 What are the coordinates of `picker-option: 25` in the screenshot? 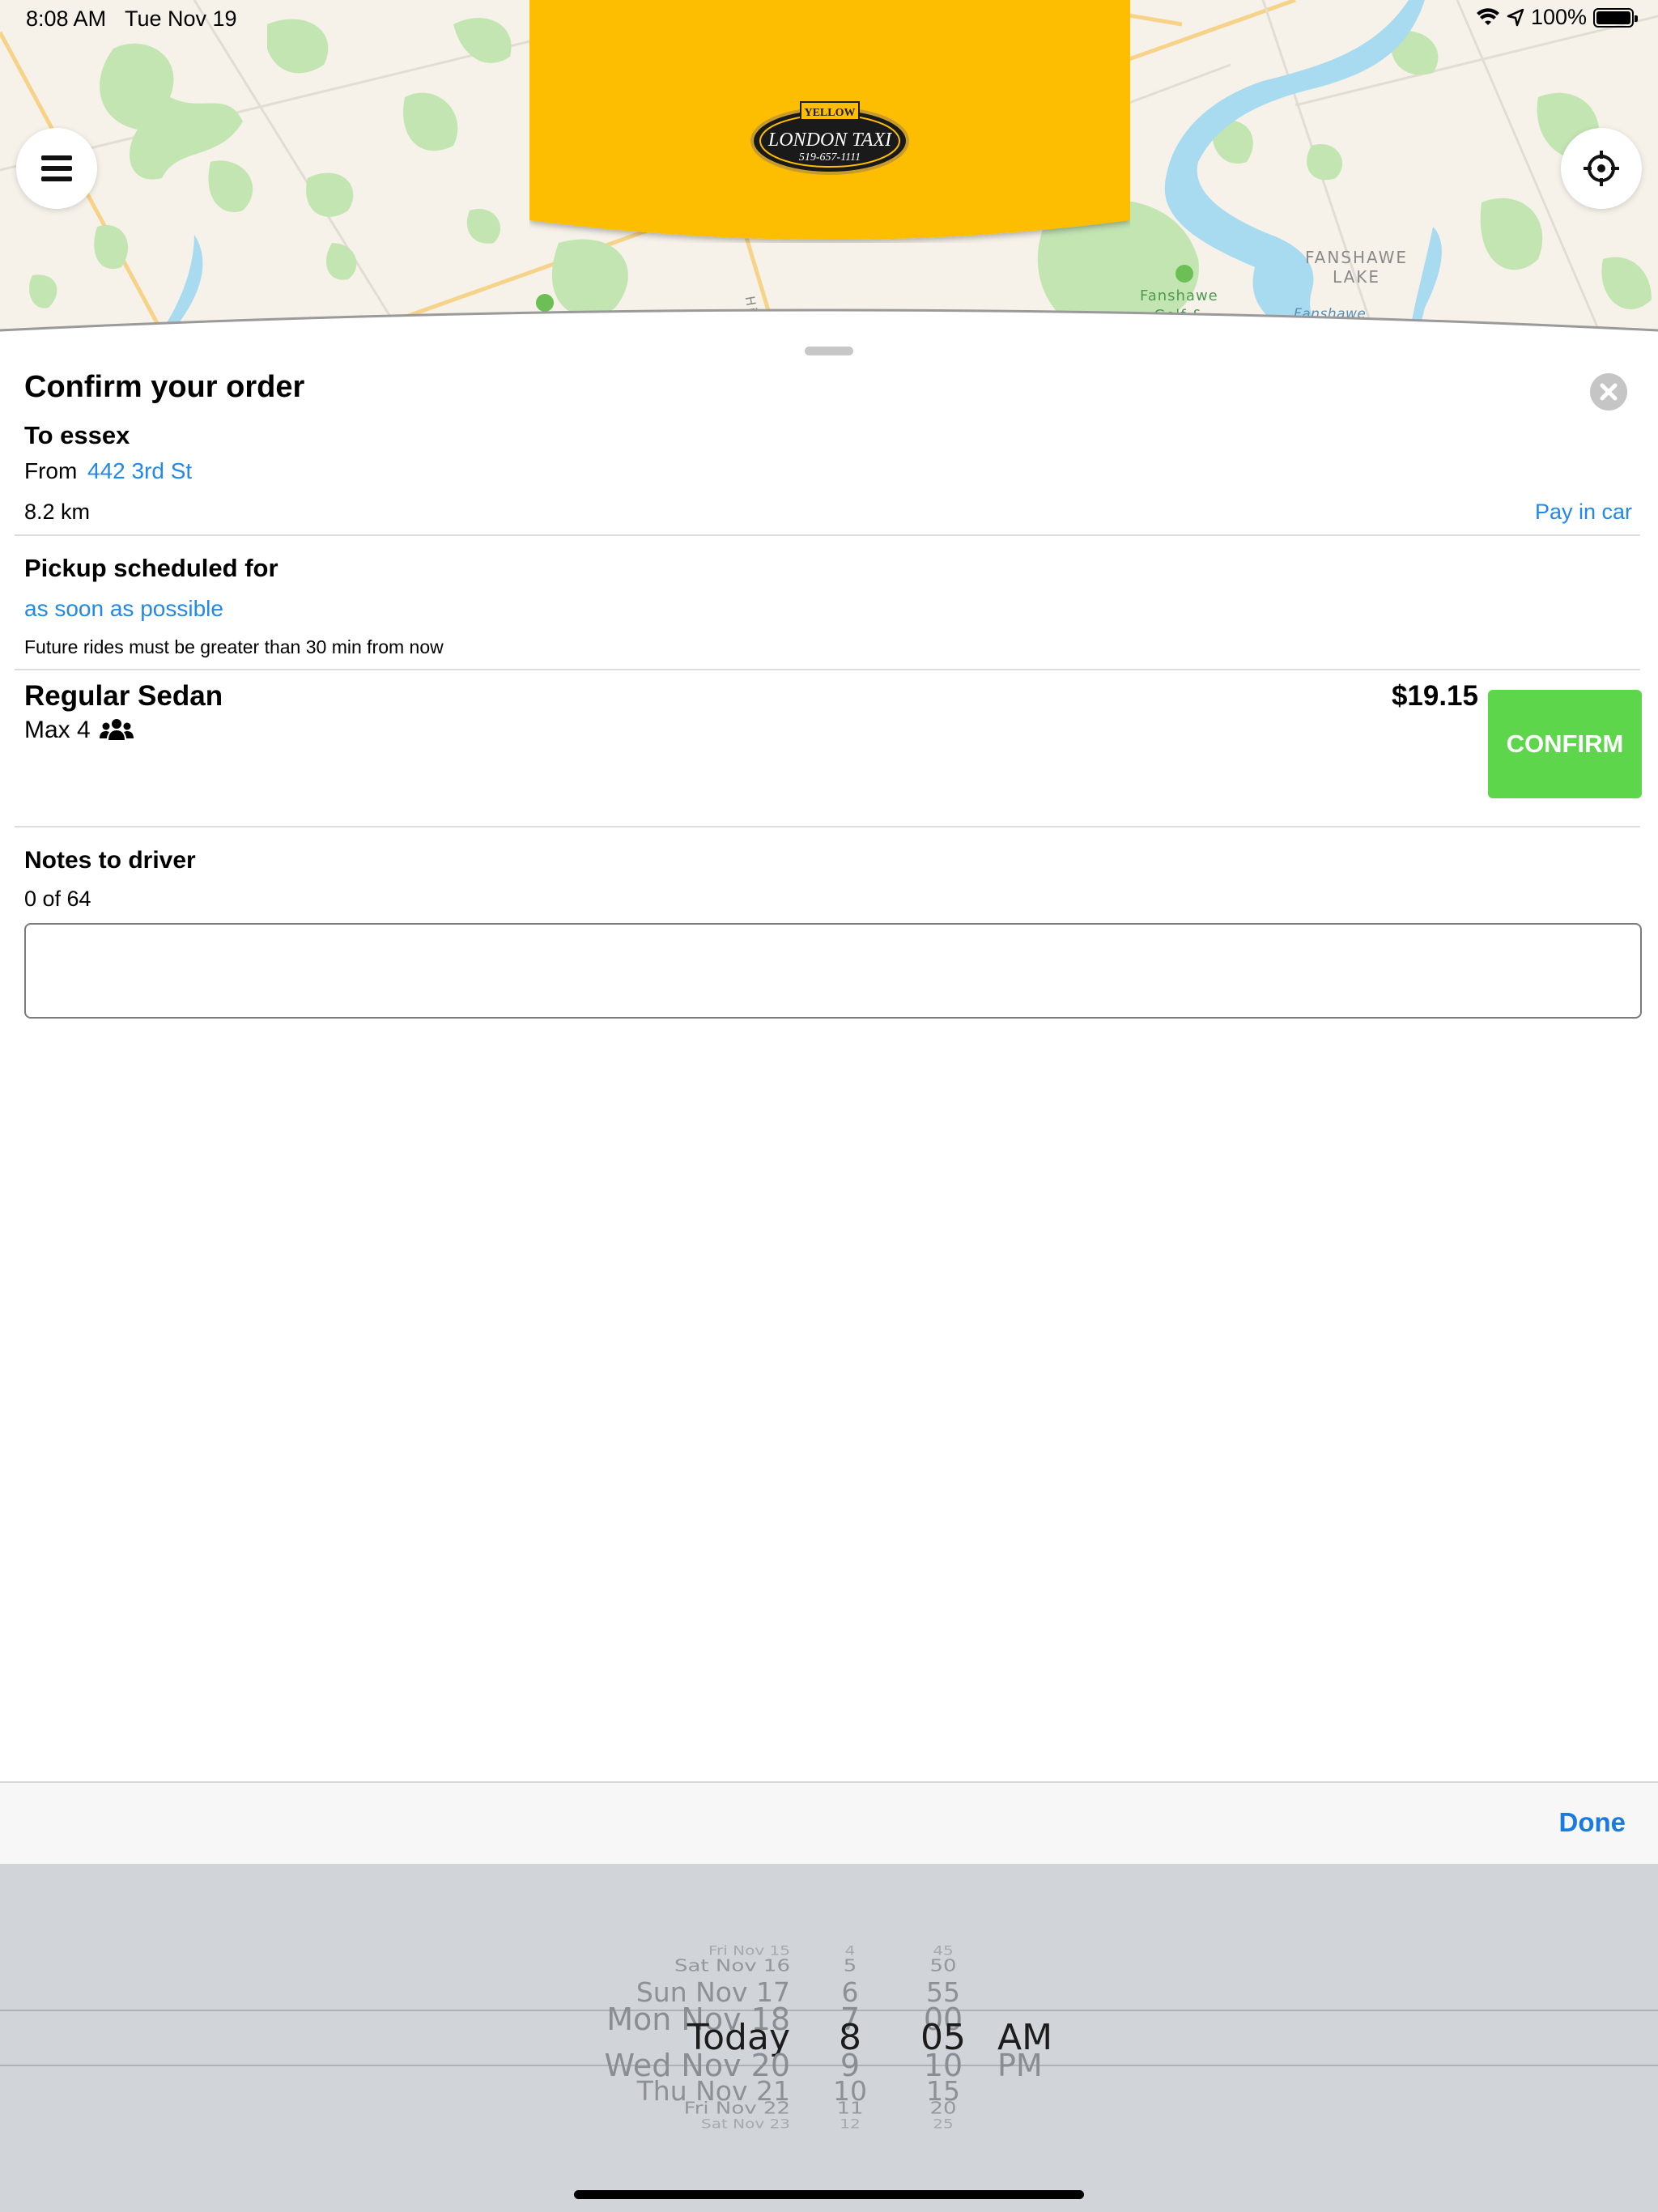 It's located at (943, 2123).